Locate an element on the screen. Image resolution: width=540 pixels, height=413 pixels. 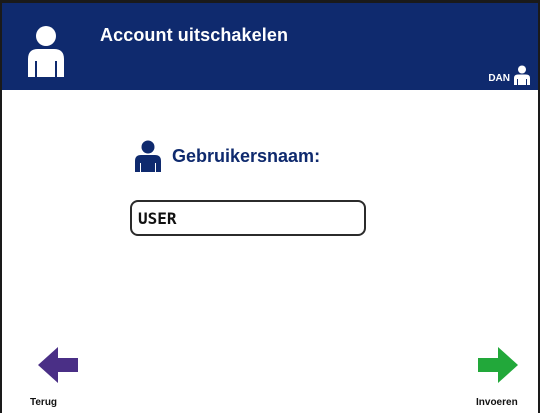
current-user-indicator: DAN is located at coordinates (509, 75).